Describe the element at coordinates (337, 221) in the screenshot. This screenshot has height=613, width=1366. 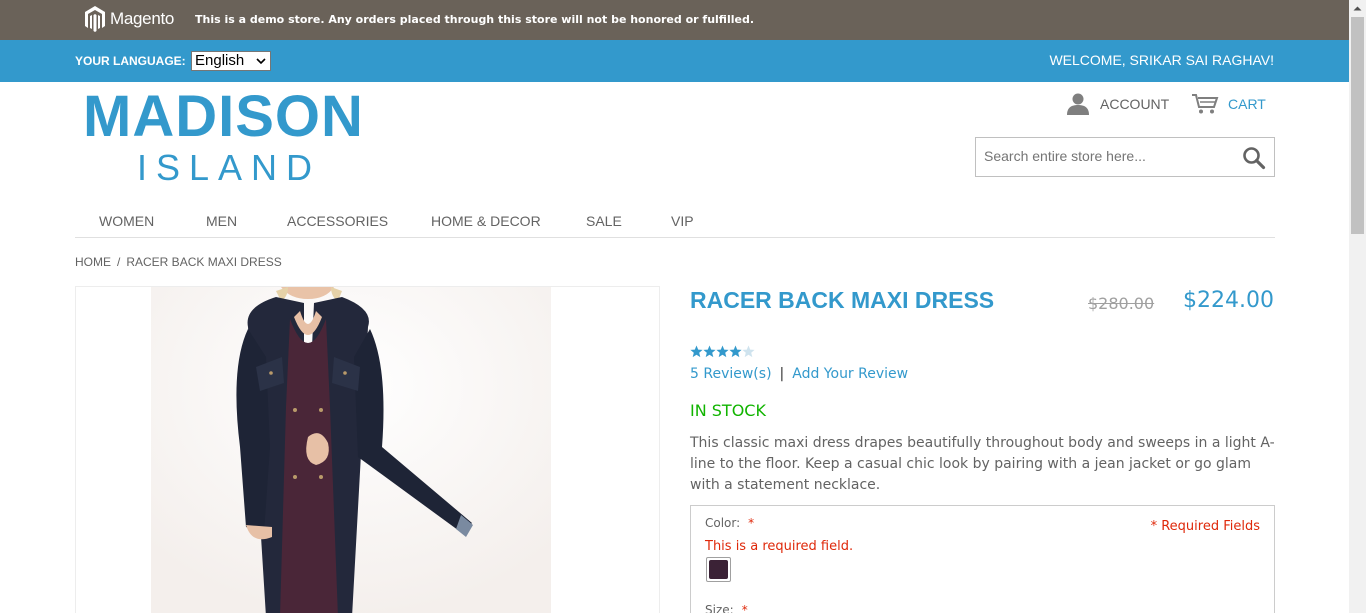
I see `nav-item-accessories: ACCESSORIES` at that location.